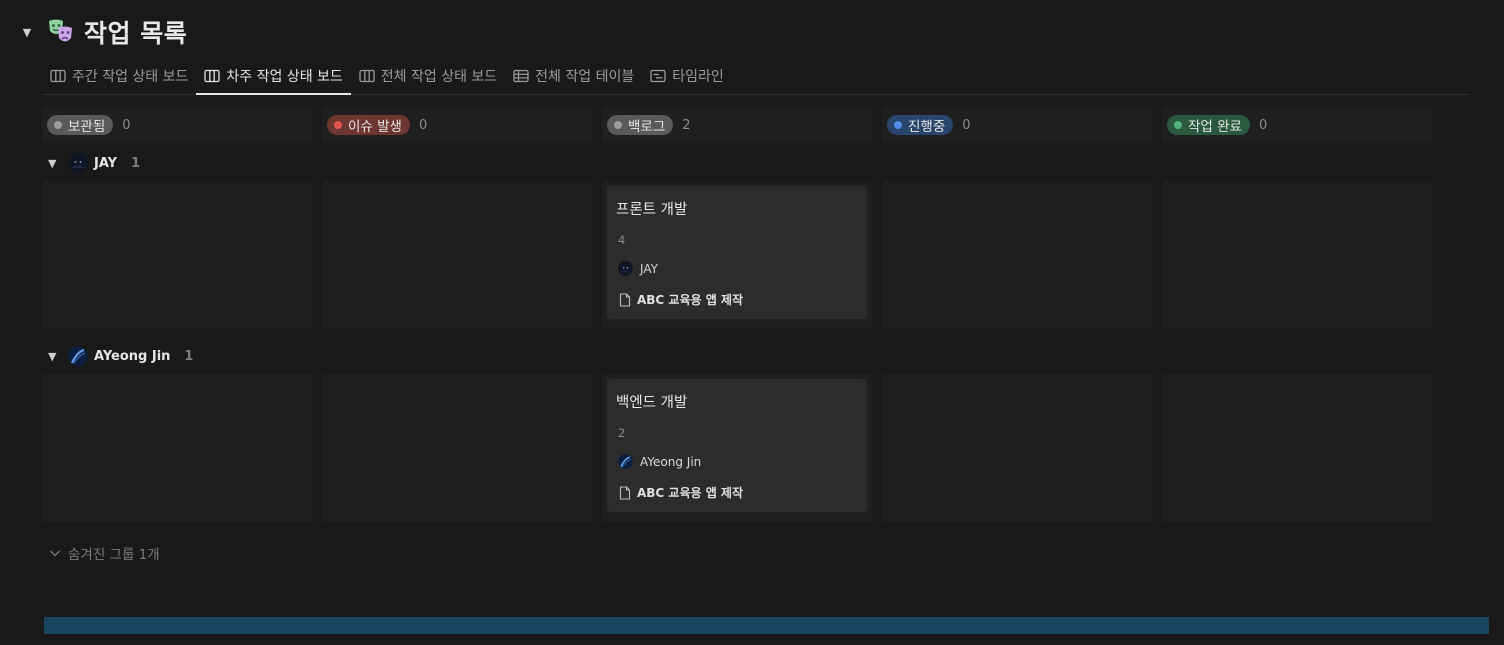 This screenshot has width=1504, height=645. I want to click on column-header-issue: 이슈 발생 0, so click(377, 125).